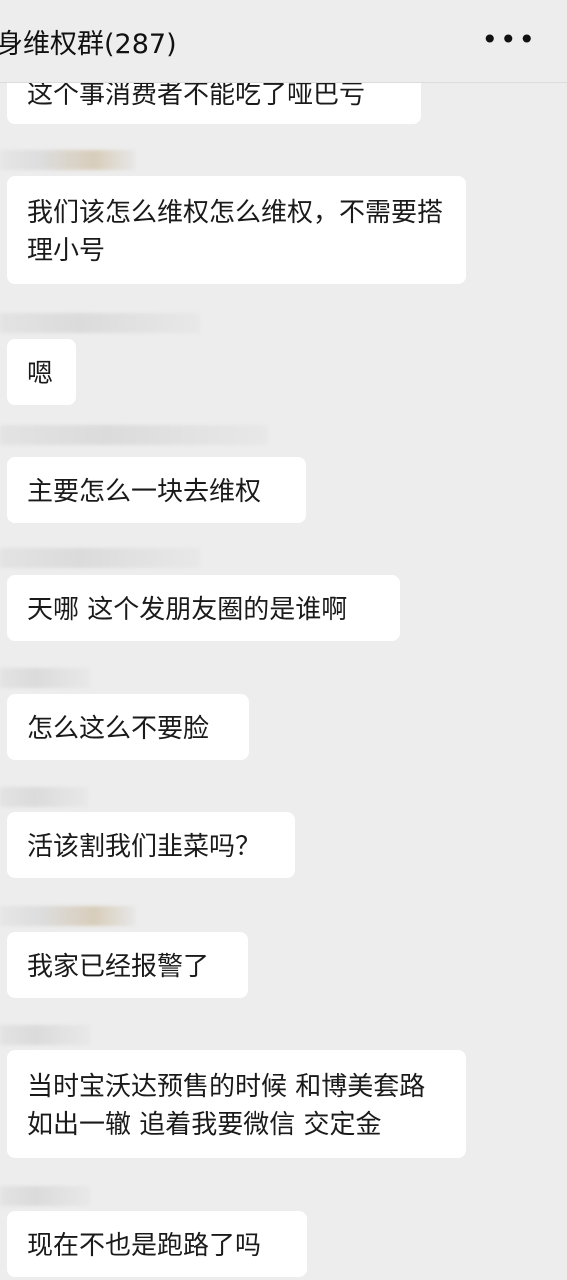 The height and width of the screenshot is (1280, 567). I want to click on message-bubble: 嗯, so click(41, 372).